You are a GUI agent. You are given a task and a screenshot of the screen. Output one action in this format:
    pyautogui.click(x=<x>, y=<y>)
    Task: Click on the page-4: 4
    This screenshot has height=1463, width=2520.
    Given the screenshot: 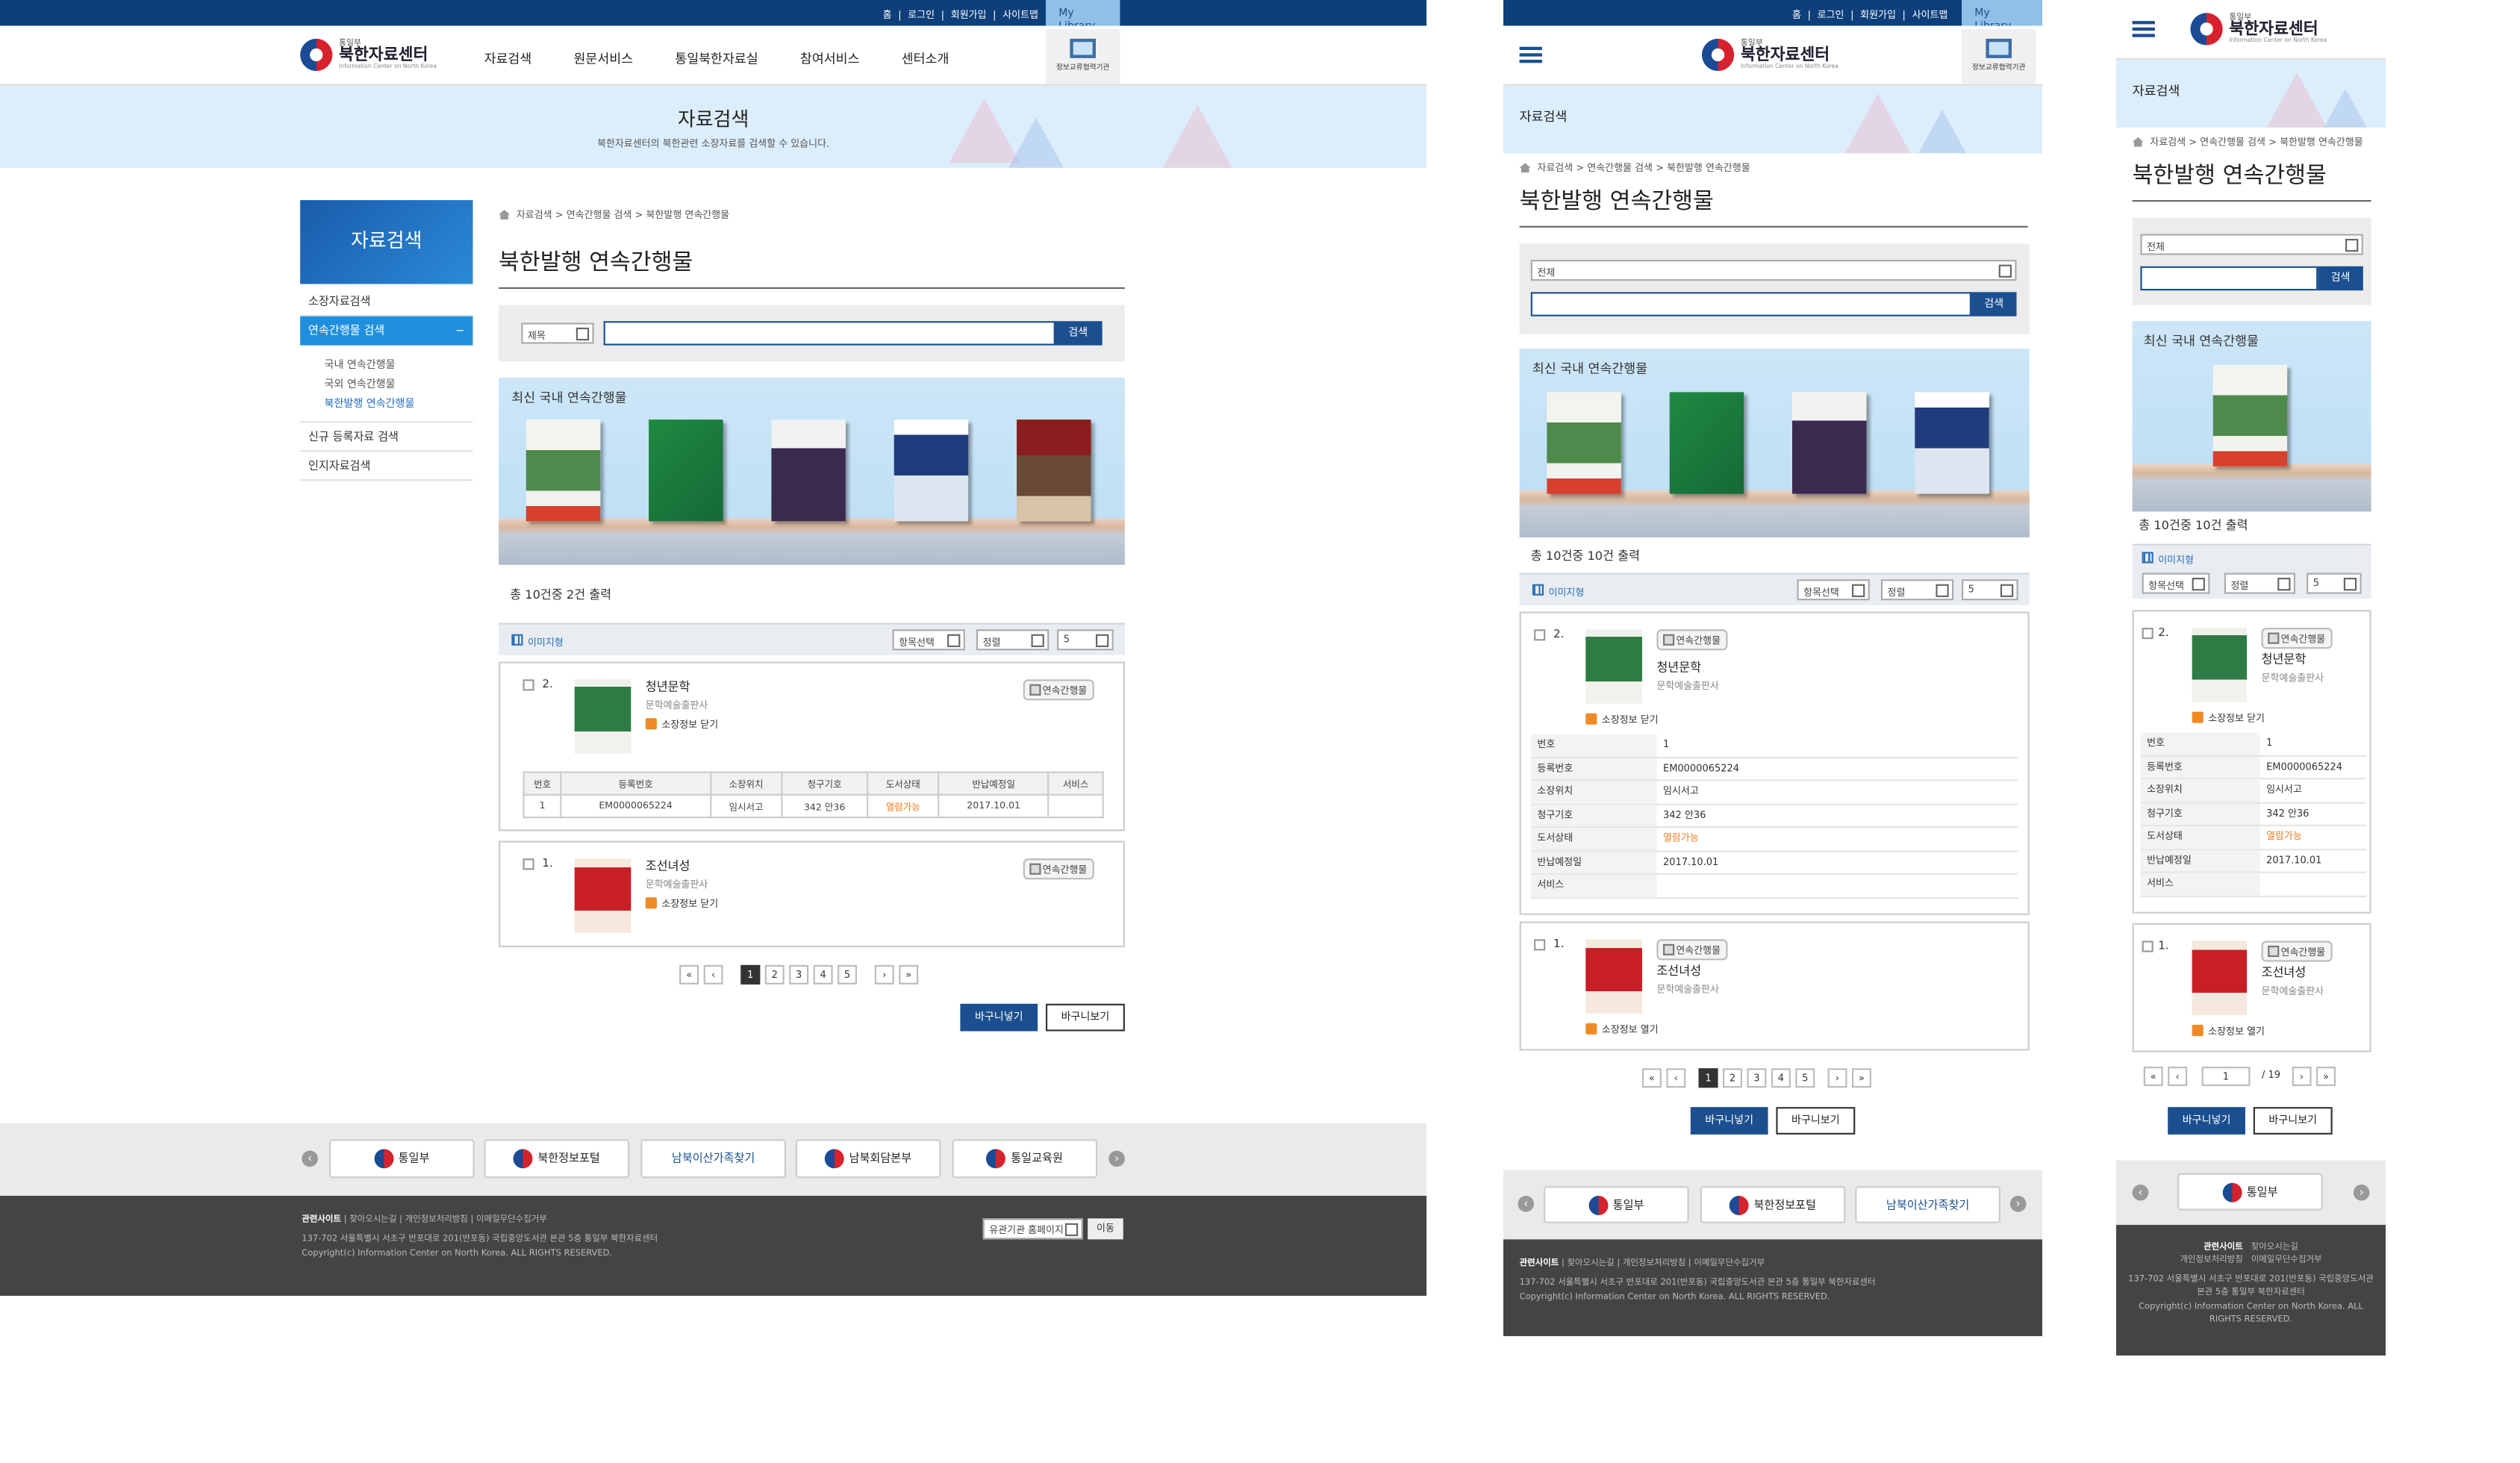 What is the action you would take?
    pyautogui.click(x=1781, y=1078)
    